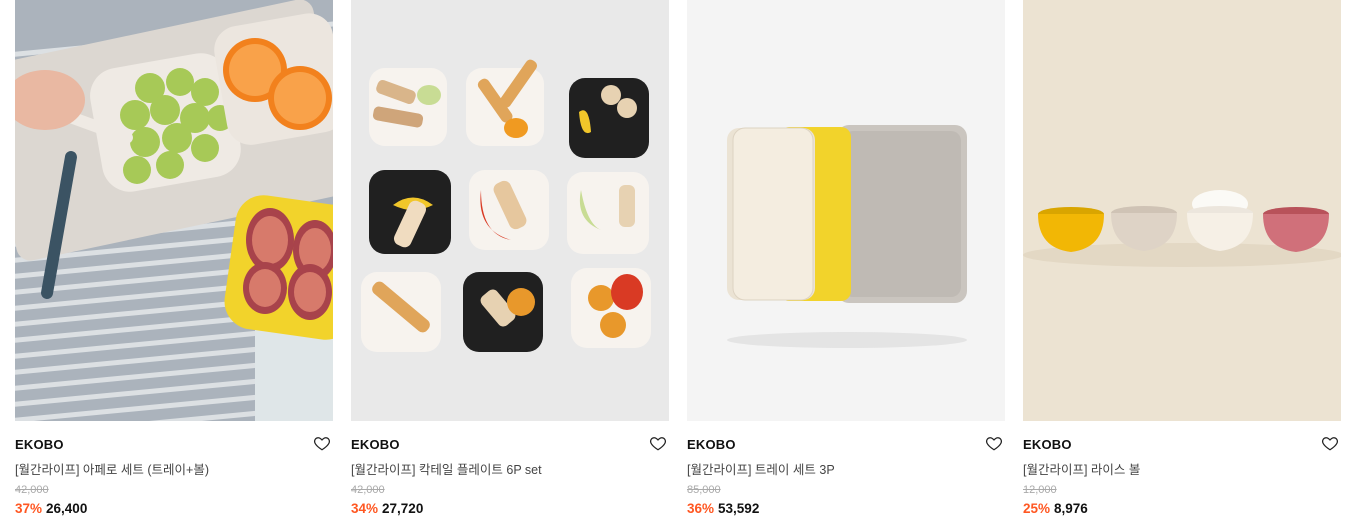 This screenshot has width=1353, height=521. I want to click on original-price: 85,000, so click(704, 490).